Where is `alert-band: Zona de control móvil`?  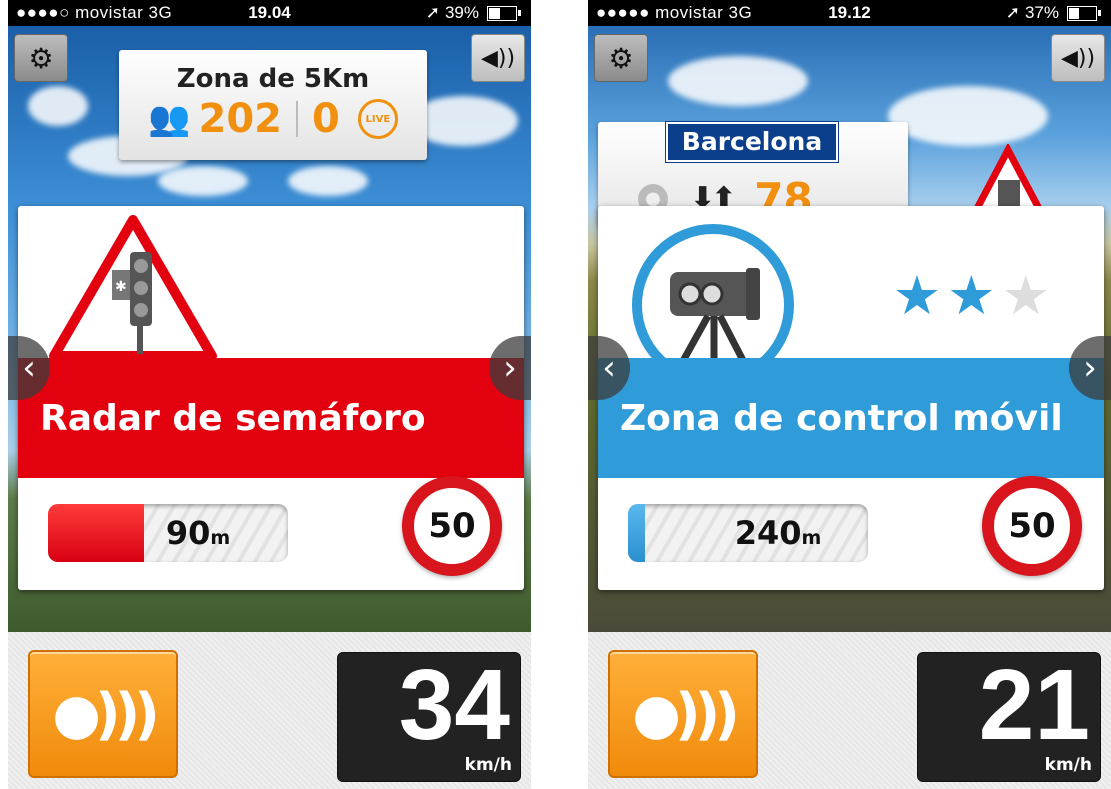
alert-band: Zona de control móvil is located at coordinates (851, 418).